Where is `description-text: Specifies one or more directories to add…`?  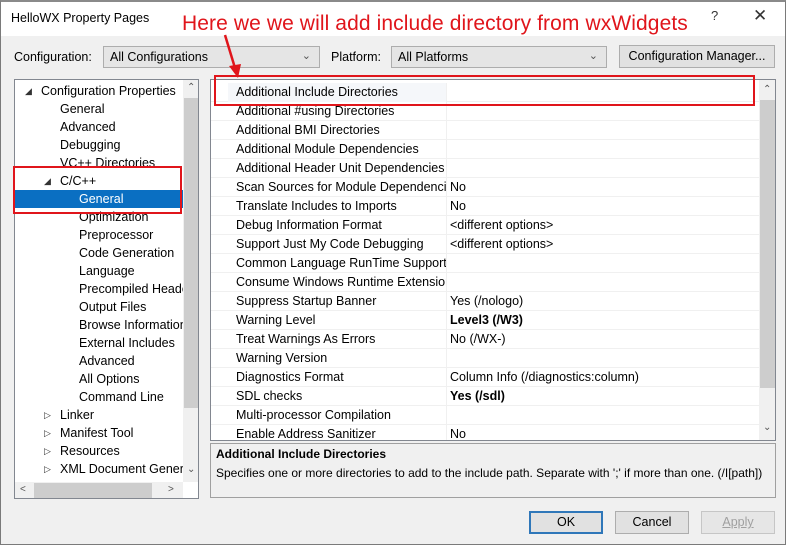
description-text: Specifies one or more directories to add… is located at coordinates (489, 473).